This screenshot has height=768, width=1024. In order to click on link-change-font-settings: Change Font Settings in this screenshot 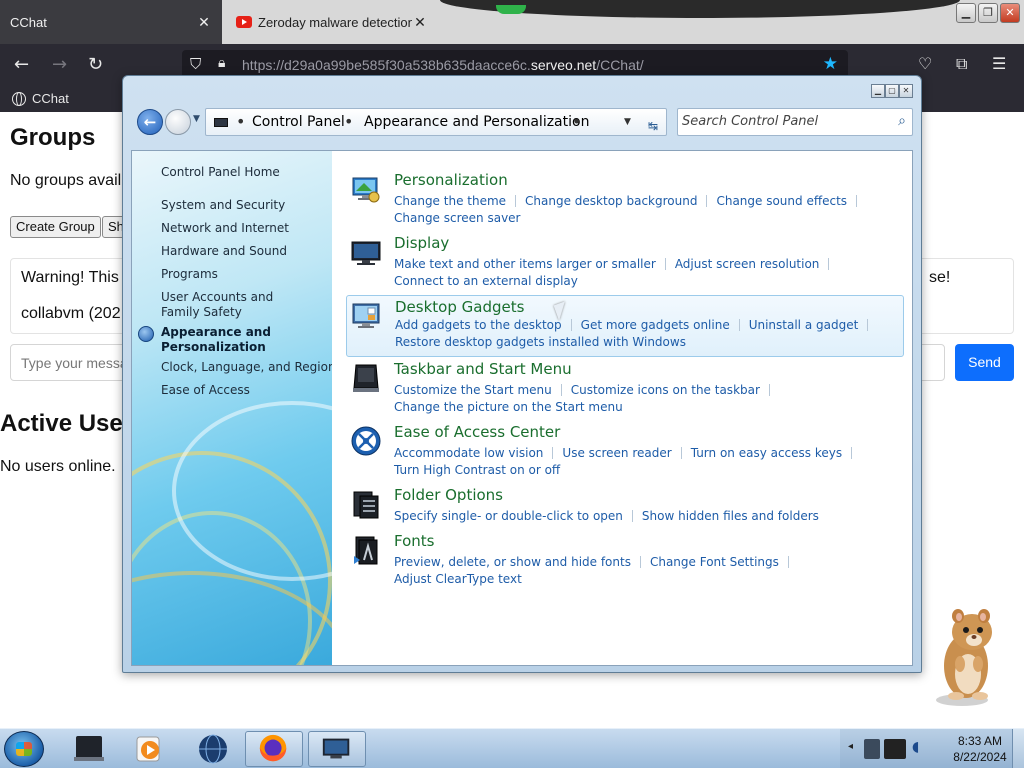, I will do `click(714, 562)`.